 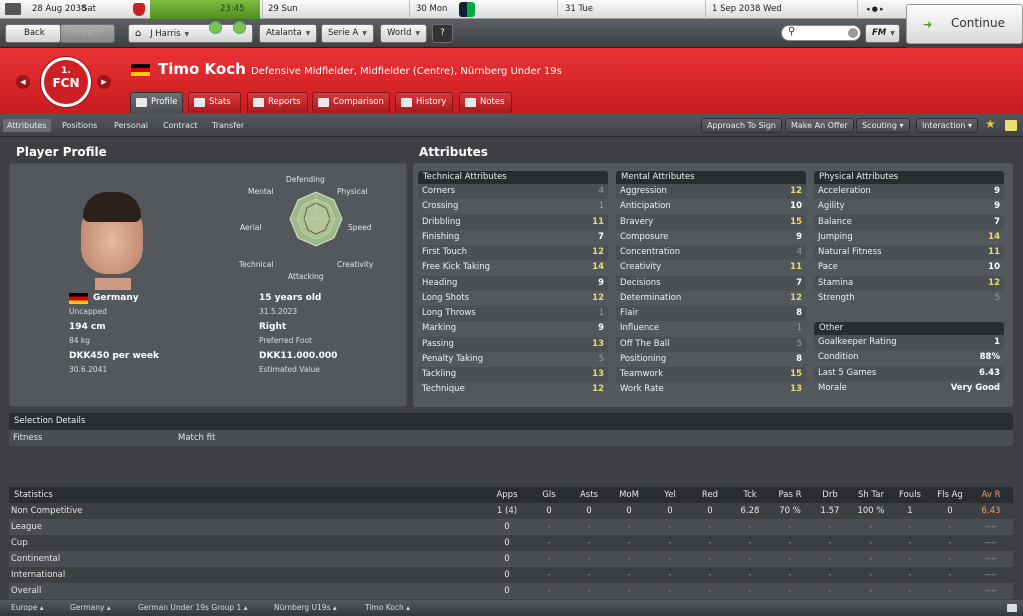 I want to click on calendar-nav-icons: ◂ ● ▸, so click(x=875, y=9).